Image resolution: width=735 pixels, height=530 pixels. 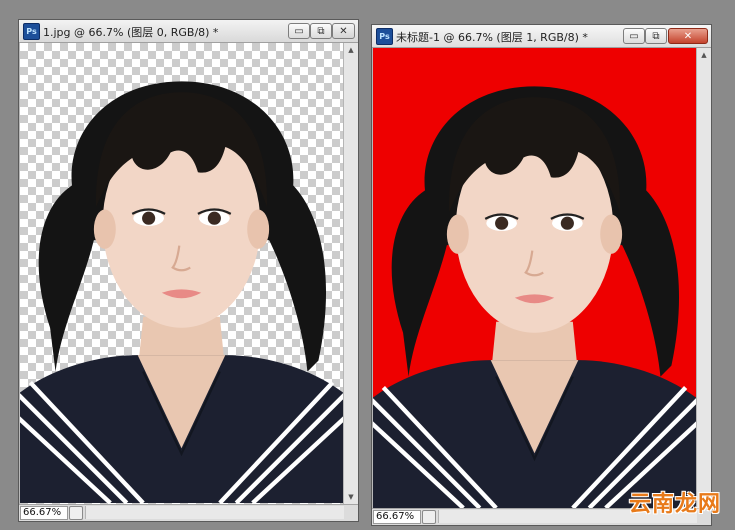 I want to click on watermark-logo: 云南龙网, so click(x=674, y=504).